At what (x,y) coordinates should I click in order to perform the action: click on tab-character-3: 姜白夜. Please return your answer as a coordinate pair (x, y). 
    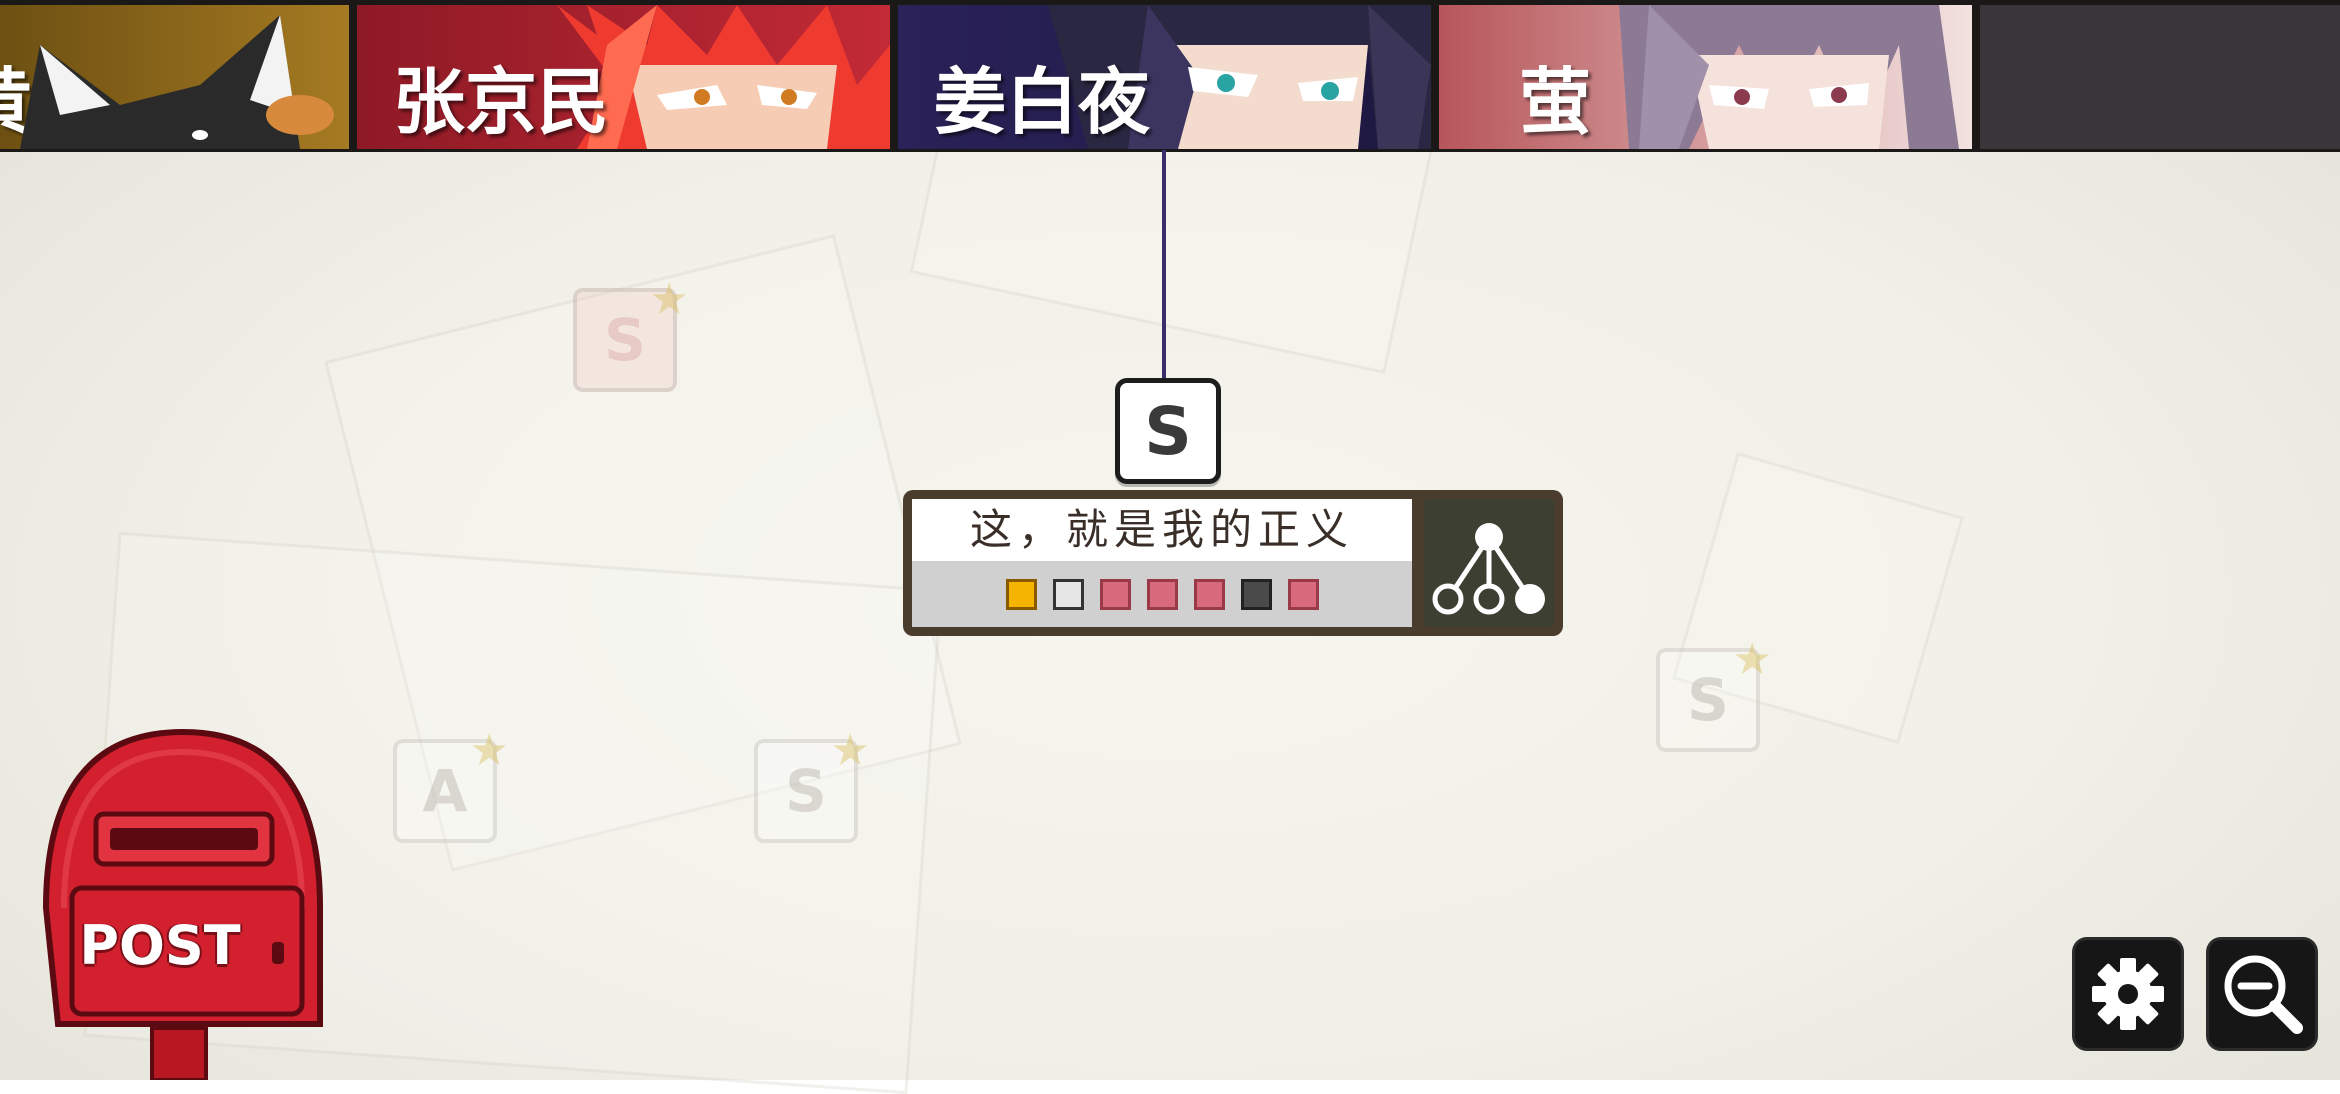
    Looking at the image, I should click on (1164, 77).